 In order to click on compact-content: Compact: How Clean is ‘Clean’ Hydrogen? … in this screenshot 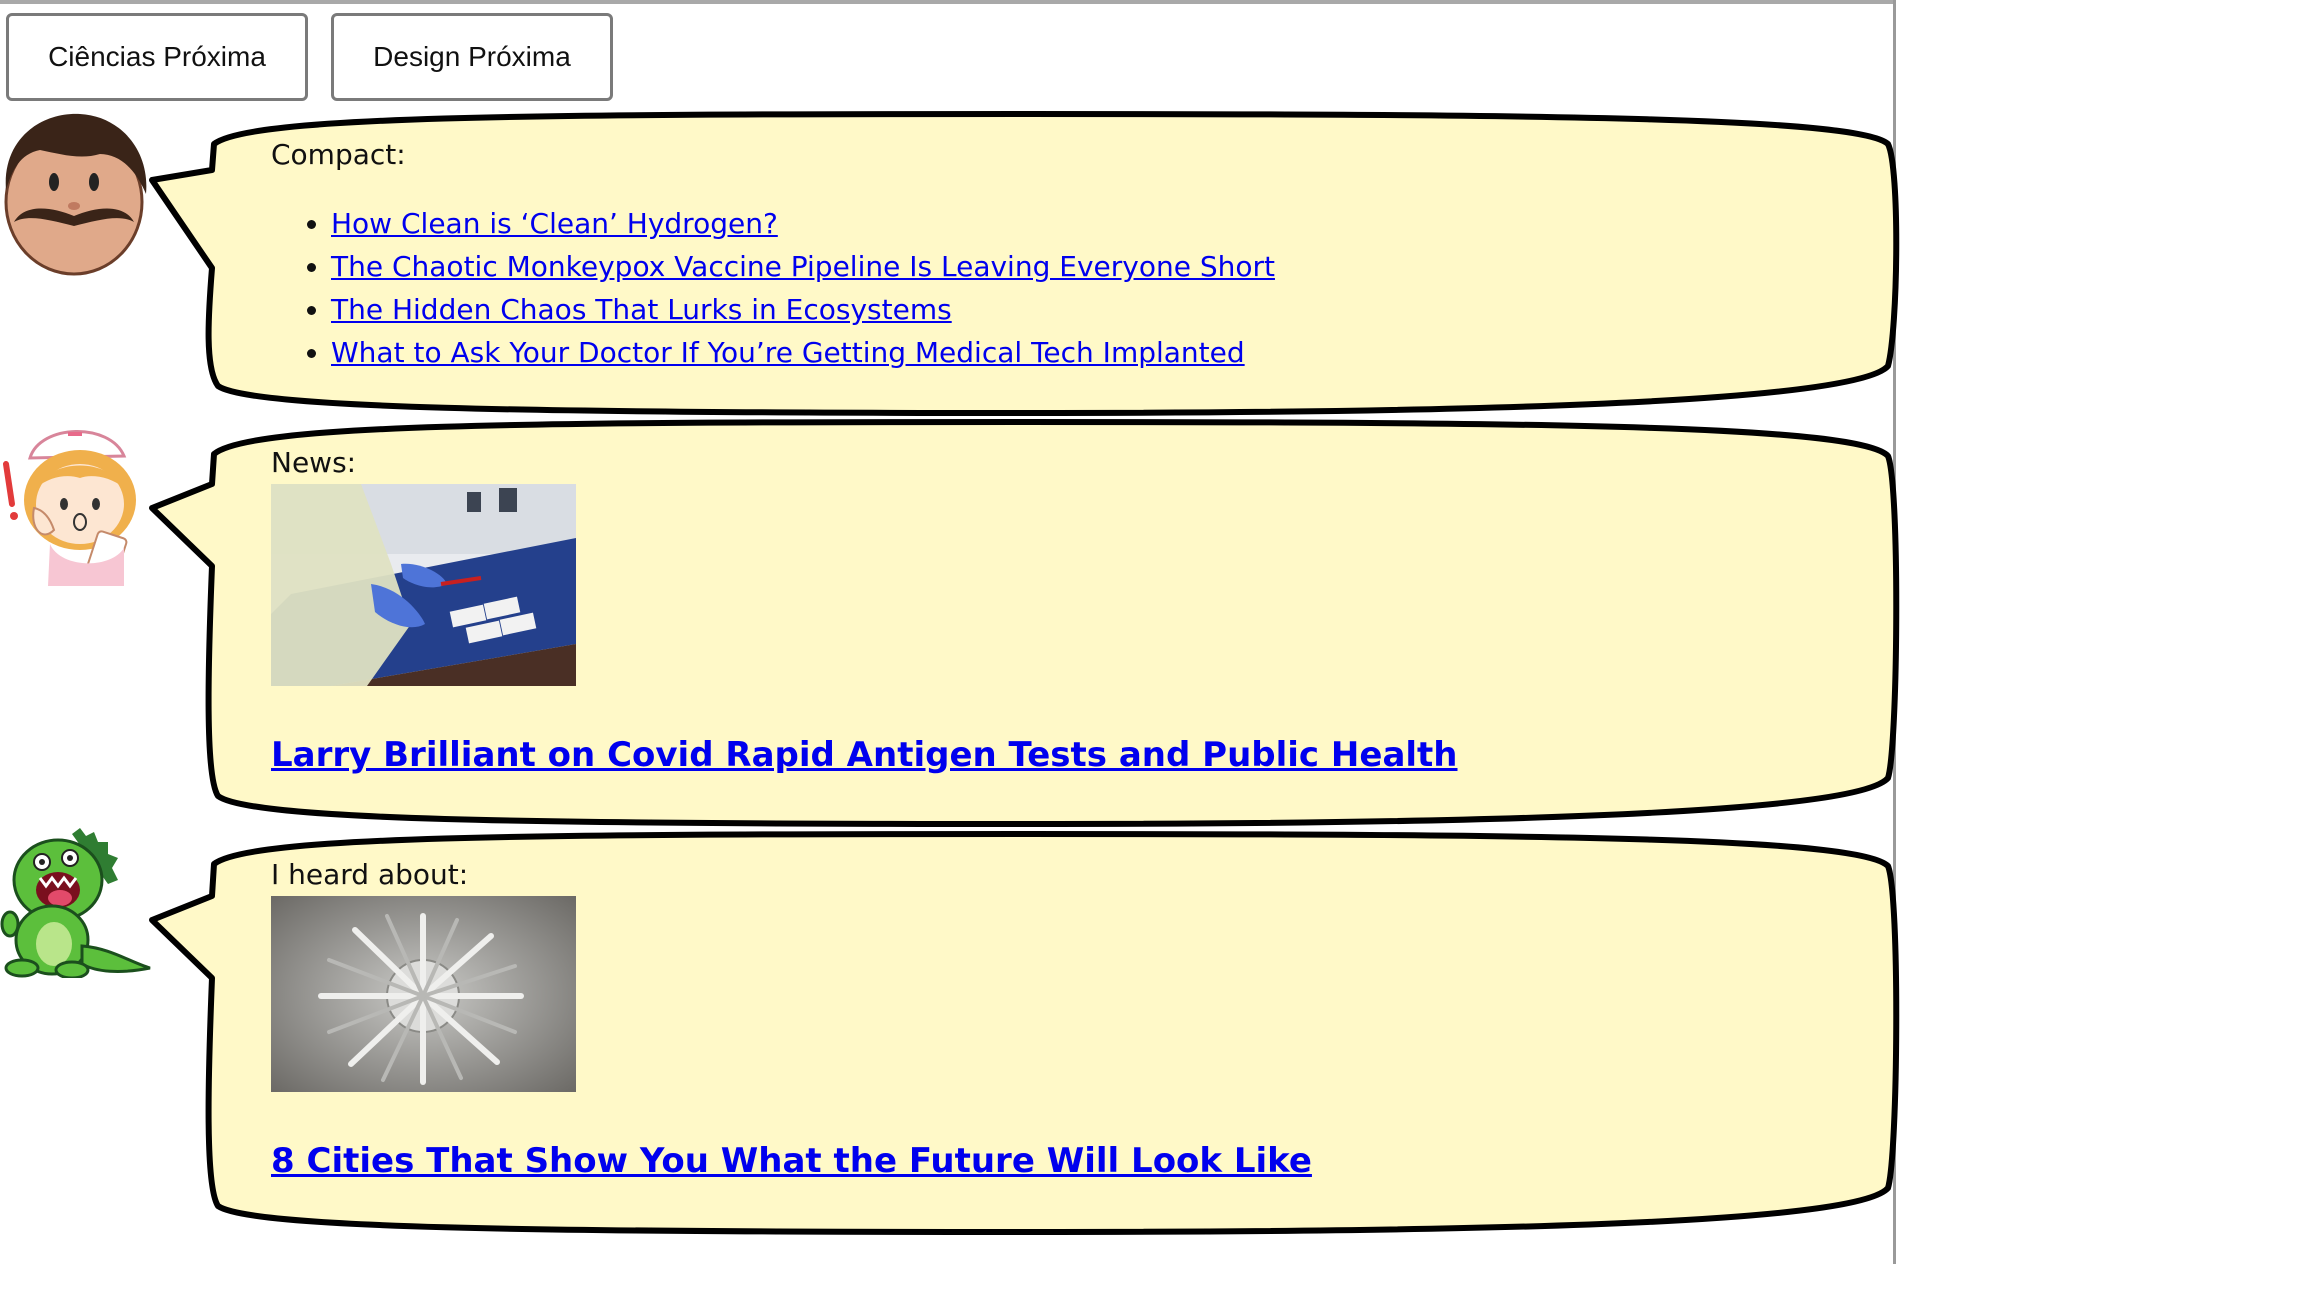, I will do `click(773, 256)`.